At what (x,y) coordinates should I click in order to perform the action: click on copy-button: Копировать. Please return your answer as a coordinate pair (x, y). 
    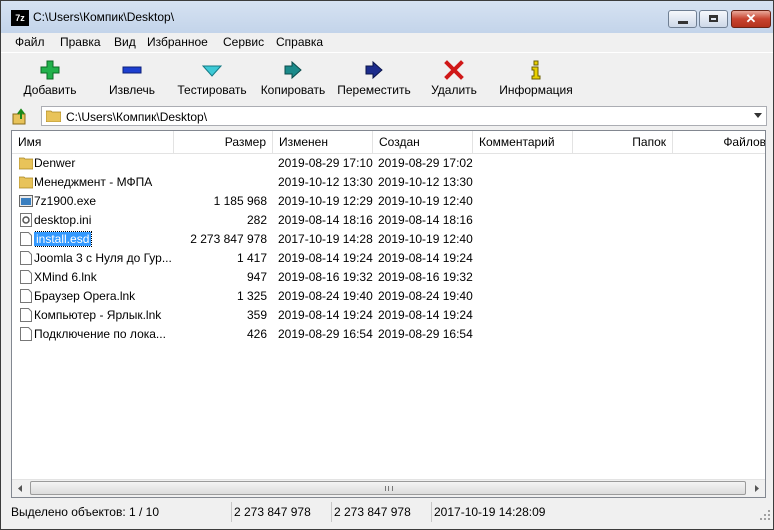
    Looking at the image, I should click on (293, 78).